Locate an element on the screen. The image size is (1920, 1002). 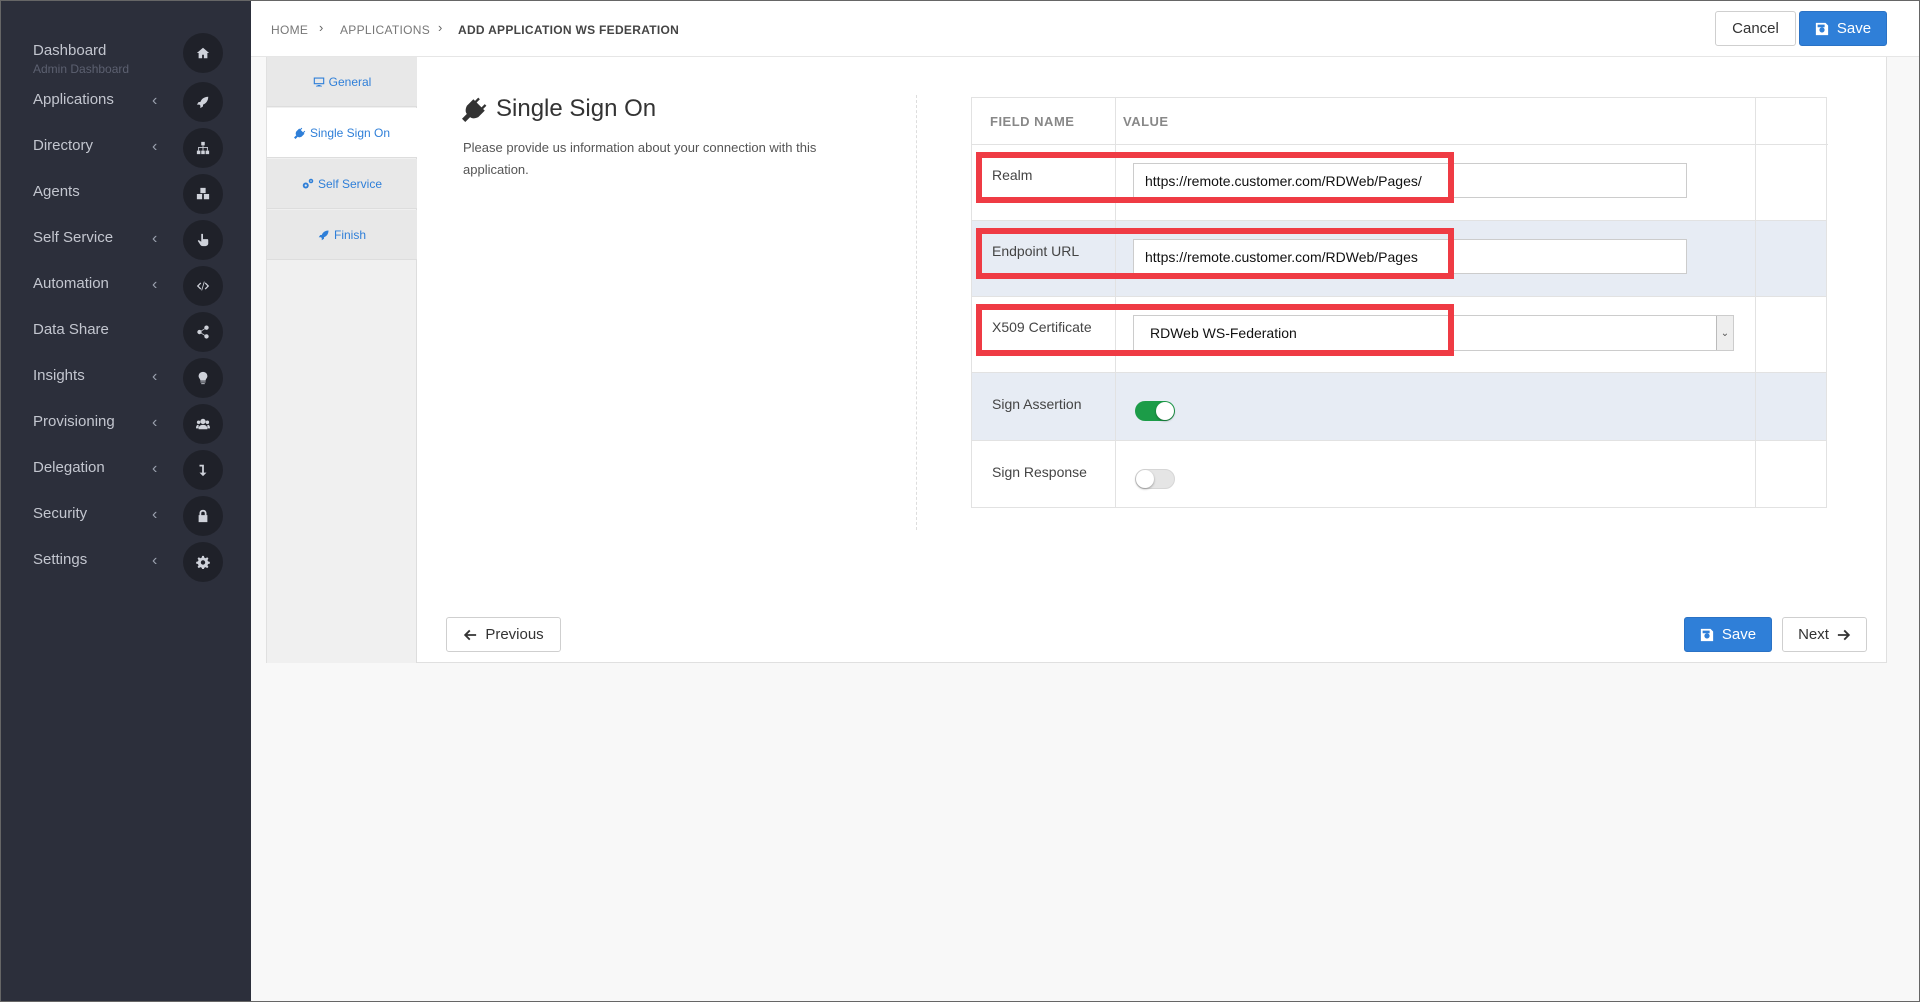
field-table-header: FIELD NAME VALUE is located at coordinates (1400, 121).